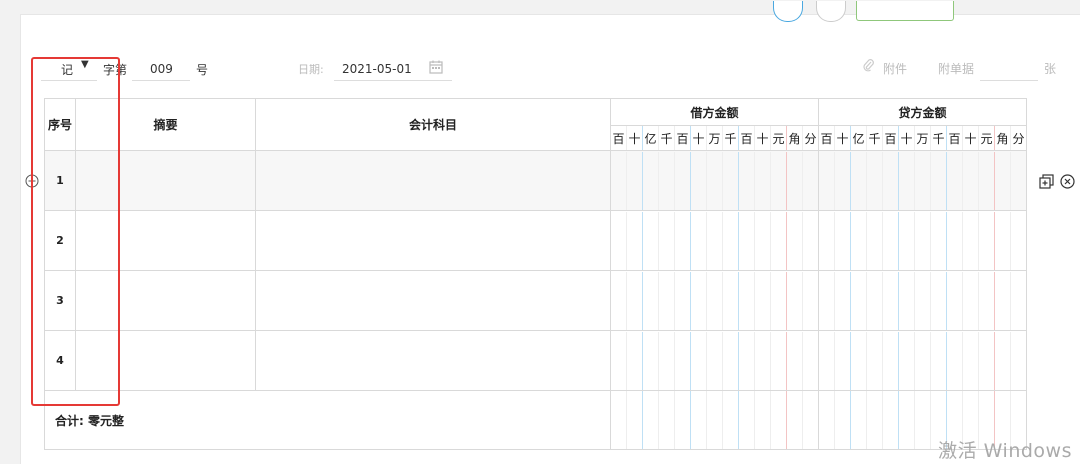  Describe the element at coordinates (1009, 69) in the screenshot. I see `docs-count-input` at that location.